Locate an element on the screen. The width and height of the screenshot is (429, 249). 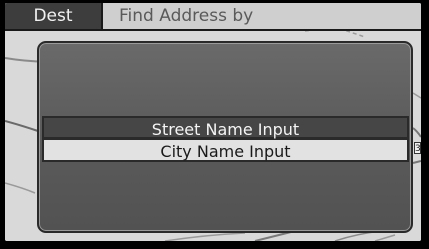
header-bar: Dest Find Address by is located at coordinates (213, 17).